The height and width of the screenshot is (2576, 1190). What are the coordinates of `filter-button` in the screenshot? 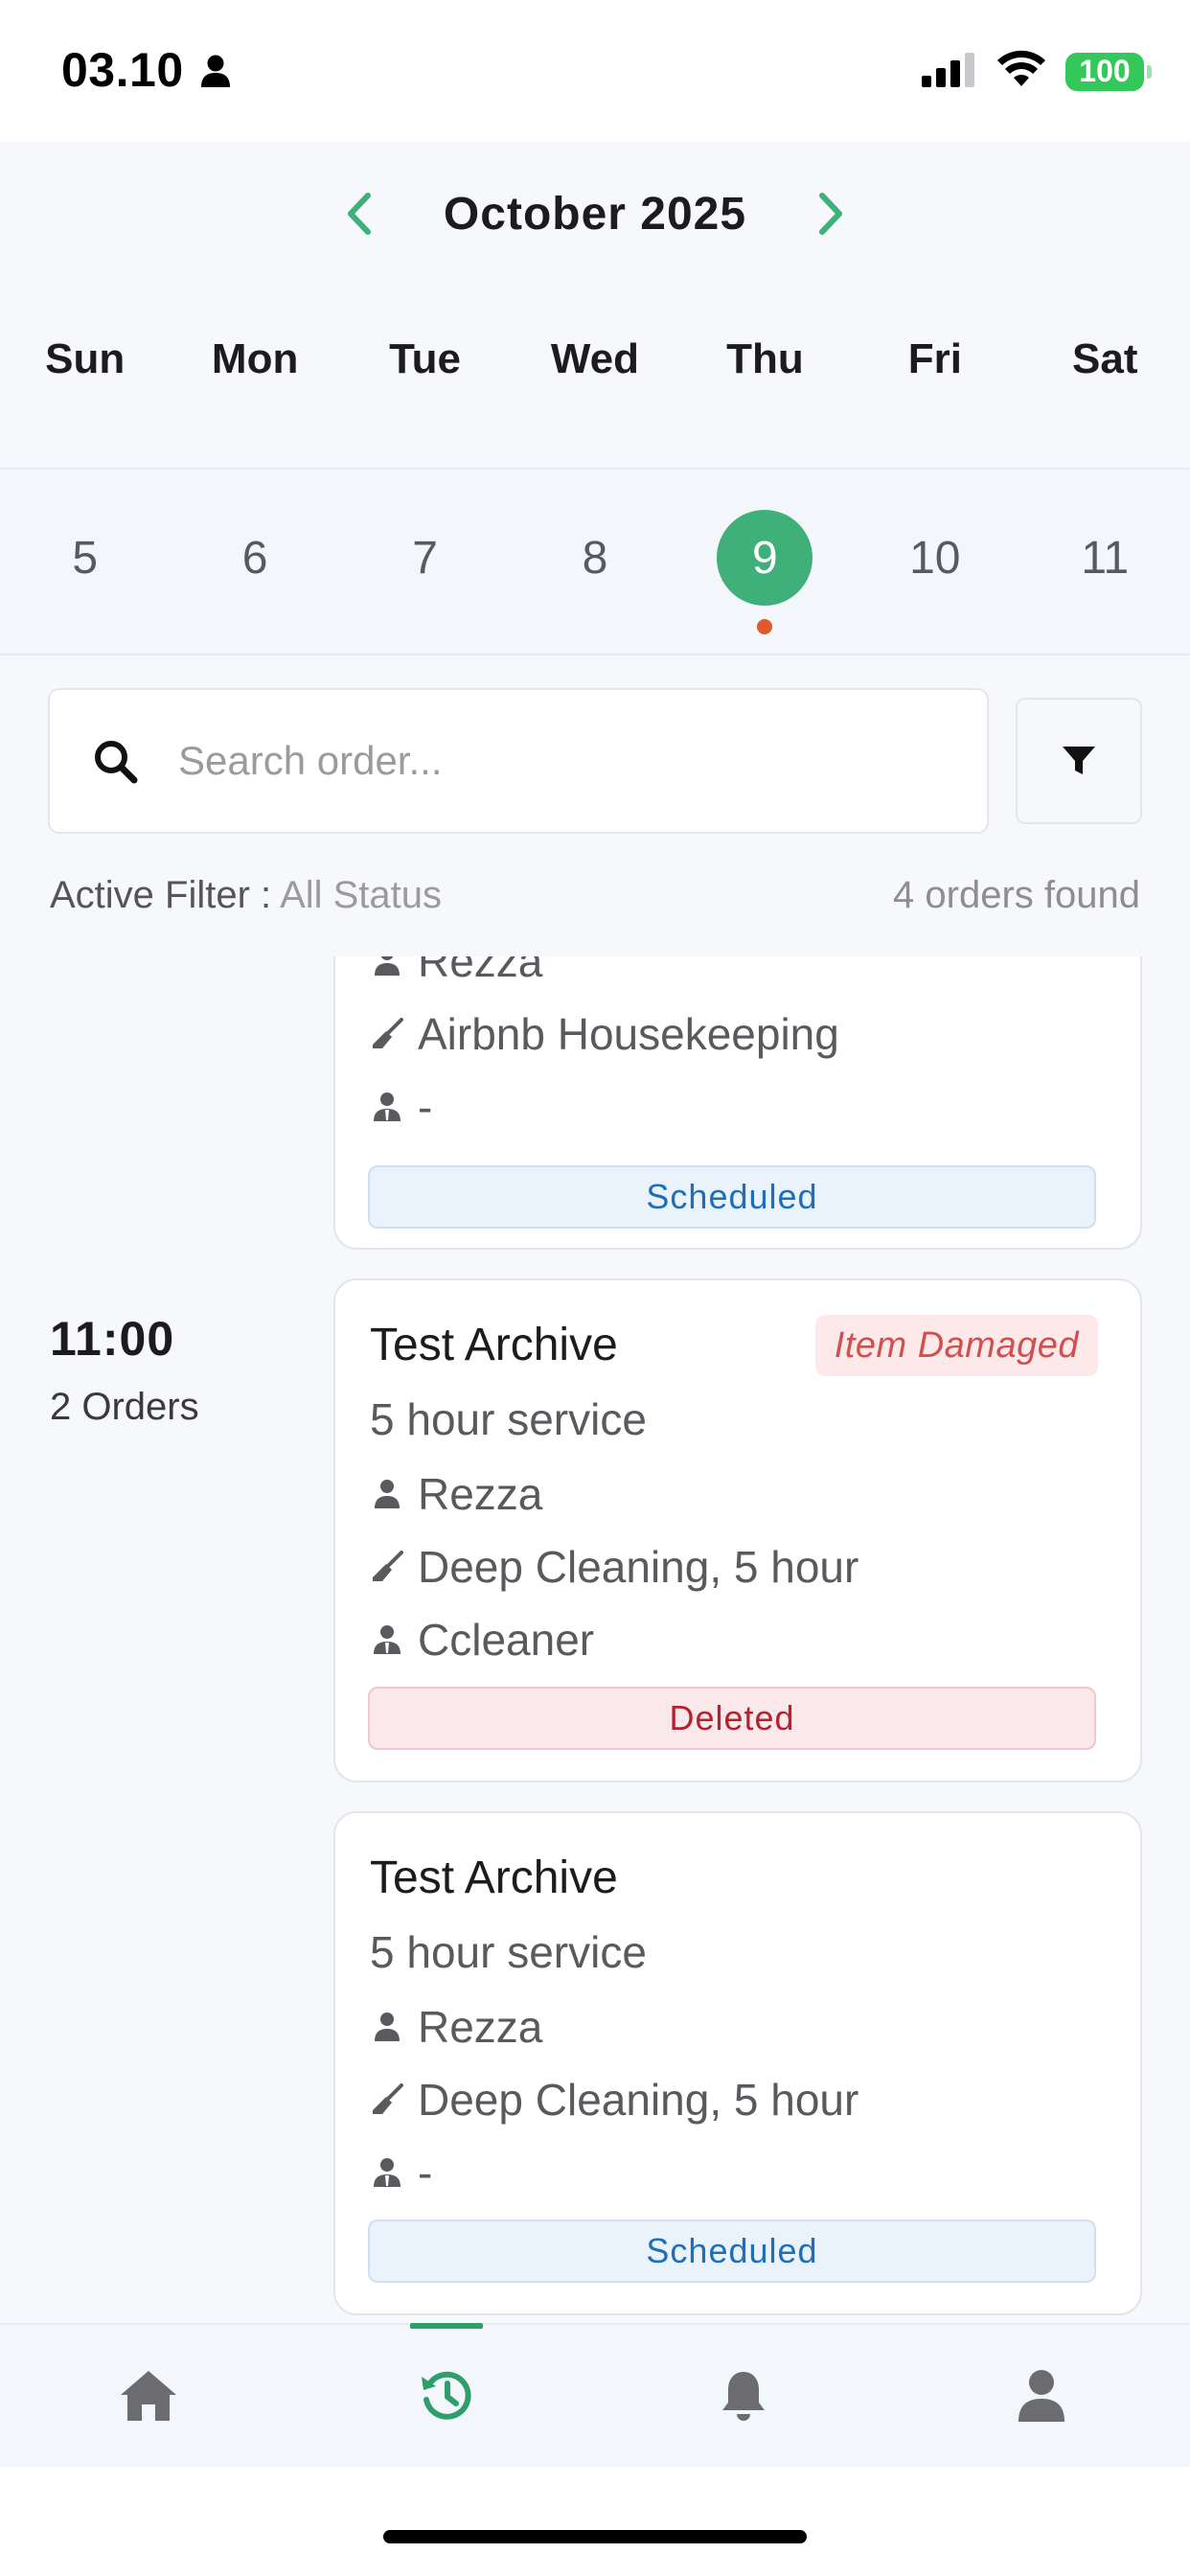 It's located at (1079, 761).